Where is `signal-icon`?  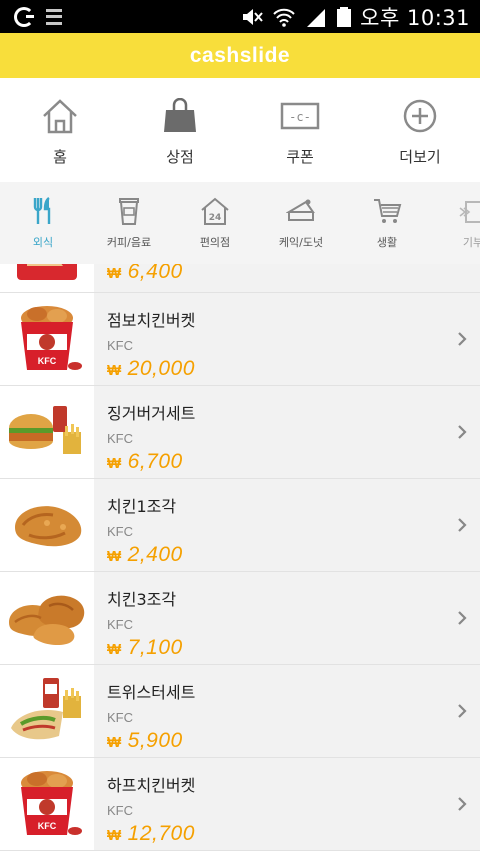
signal-icon is located at coordinates (316, 17).